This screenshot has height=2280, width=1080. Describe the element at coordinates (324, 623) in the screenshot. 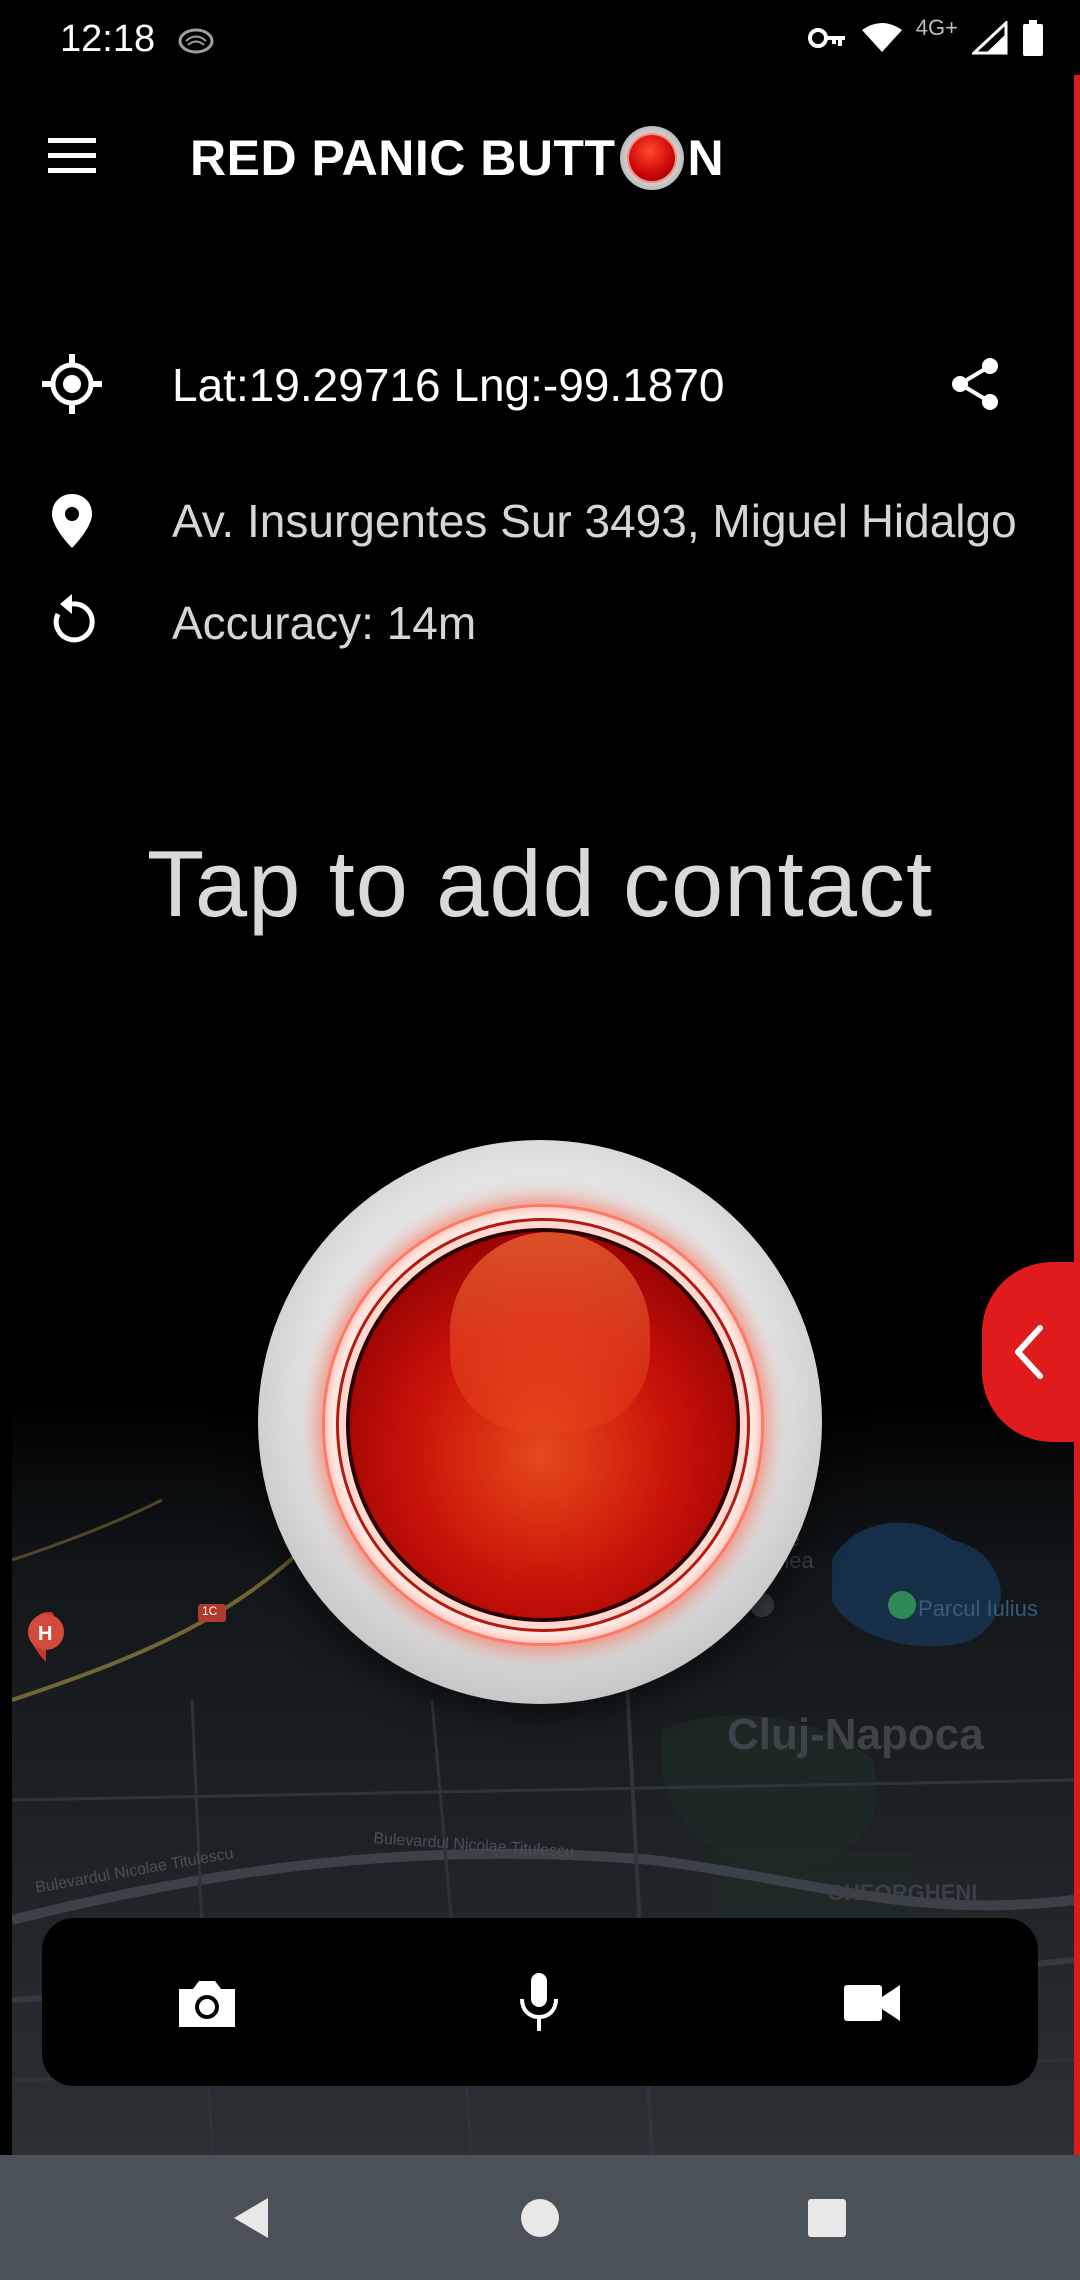

I see `accuracy-text: Accuracy: 14m` at that location.